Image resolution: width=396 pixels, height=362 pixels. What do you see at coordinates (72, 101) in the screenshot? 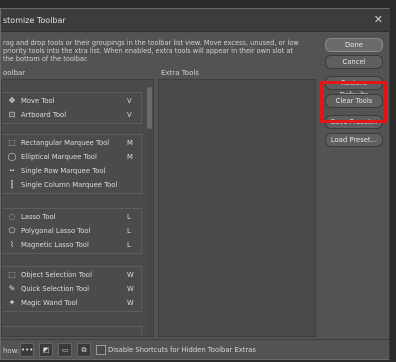
I see `tool-move: ✥ Move Tool V` at bounding box center [72, 101].